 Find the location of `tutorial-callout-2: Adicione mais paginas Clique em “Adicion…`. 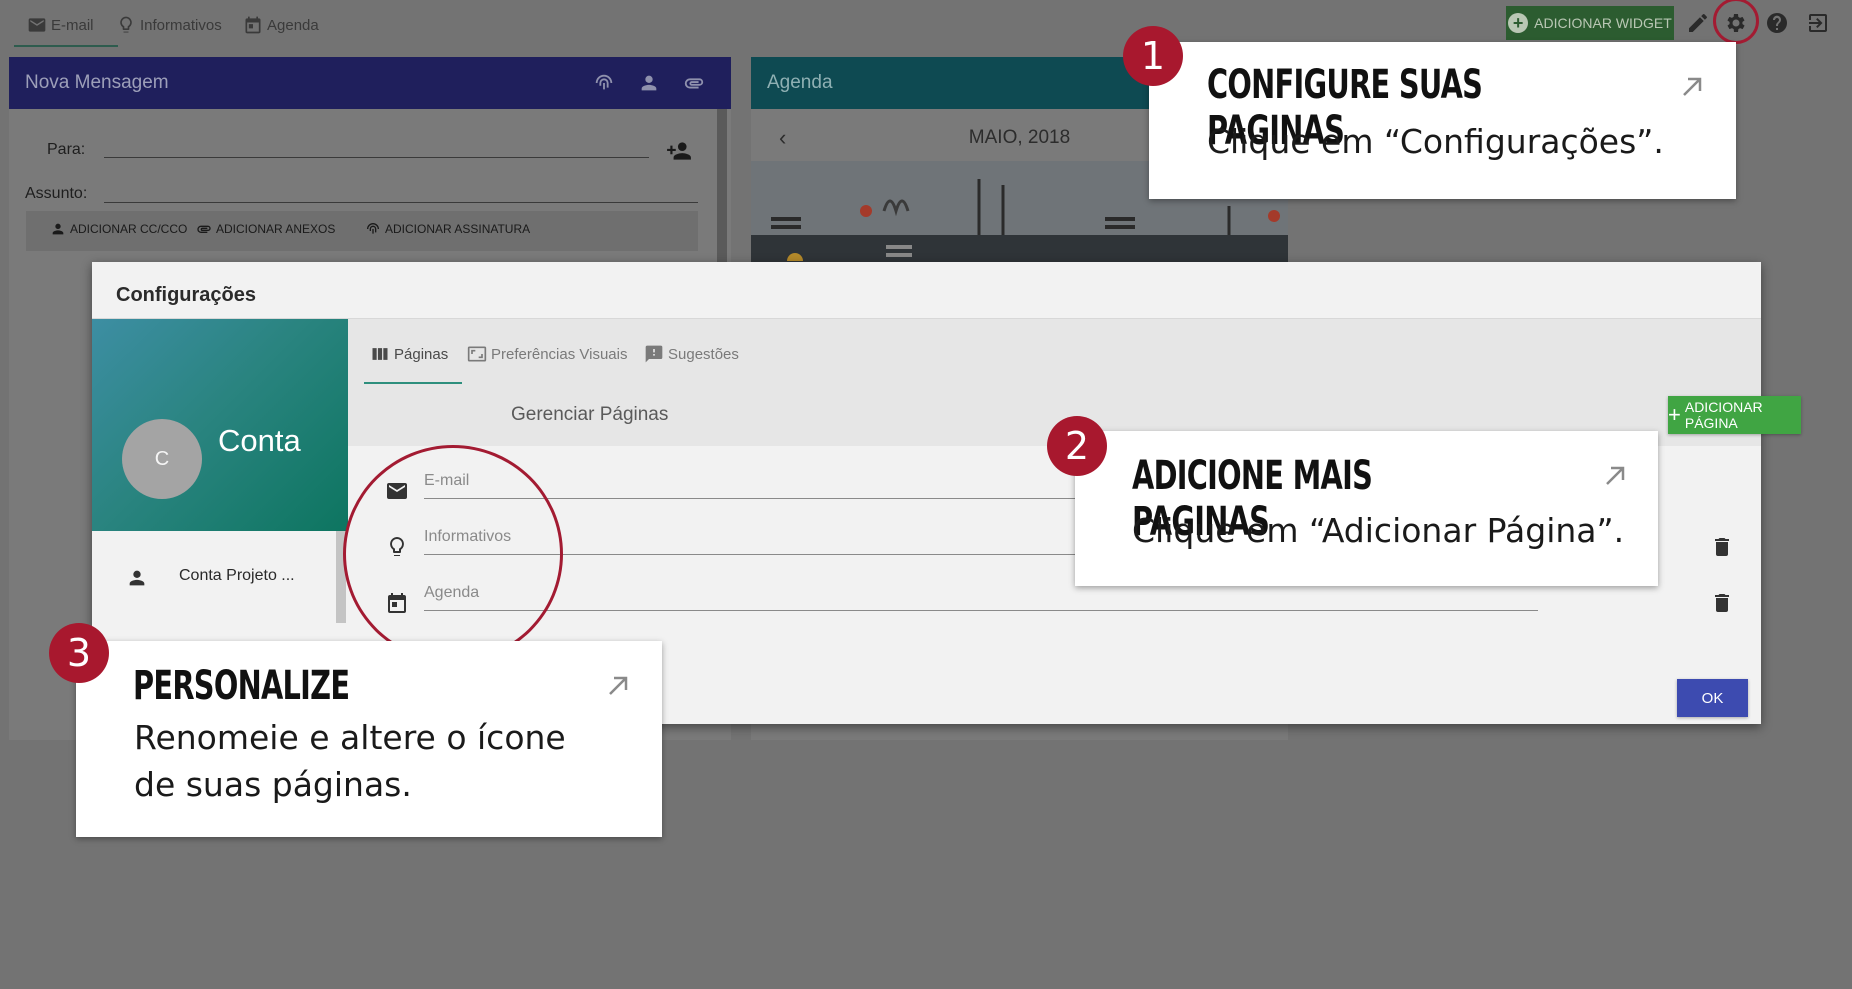

tutorial-callout-2: Adicione mais paginas Clique em “Adicion… is located at coordinates (1366, 508).